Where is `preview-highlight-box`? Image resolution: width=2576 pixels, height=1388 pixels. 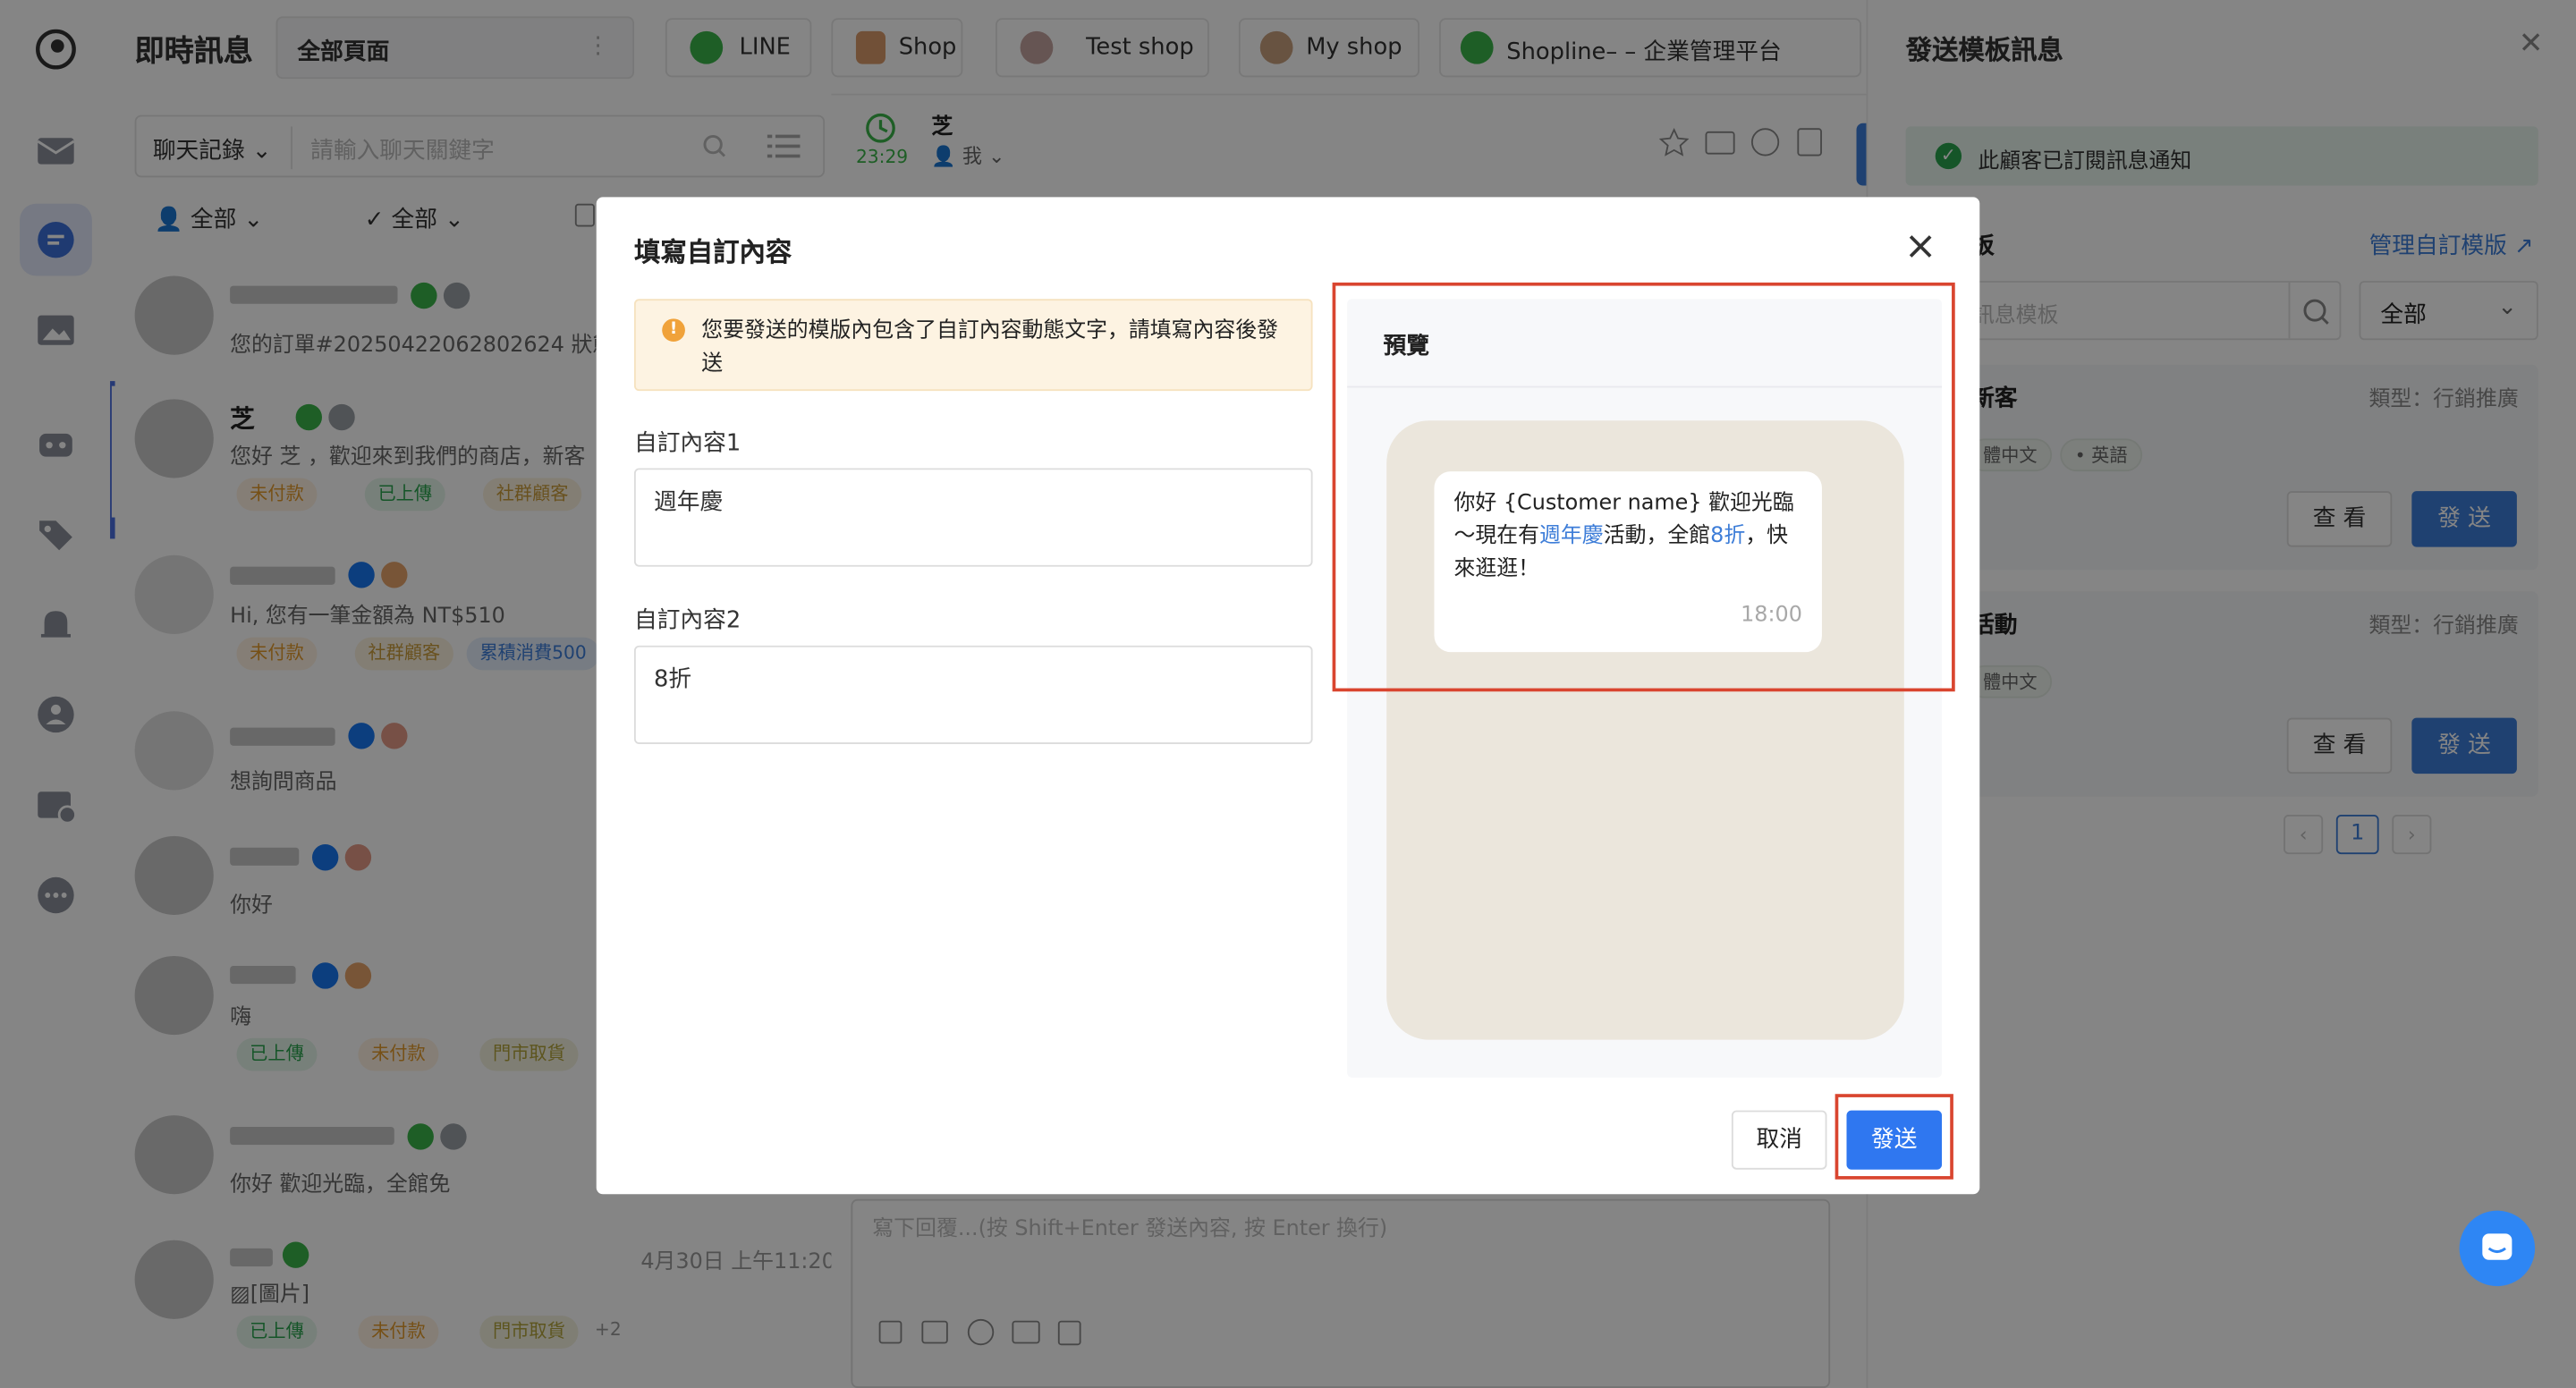
preview-highlight-box is located at coordinates (1643, 487).